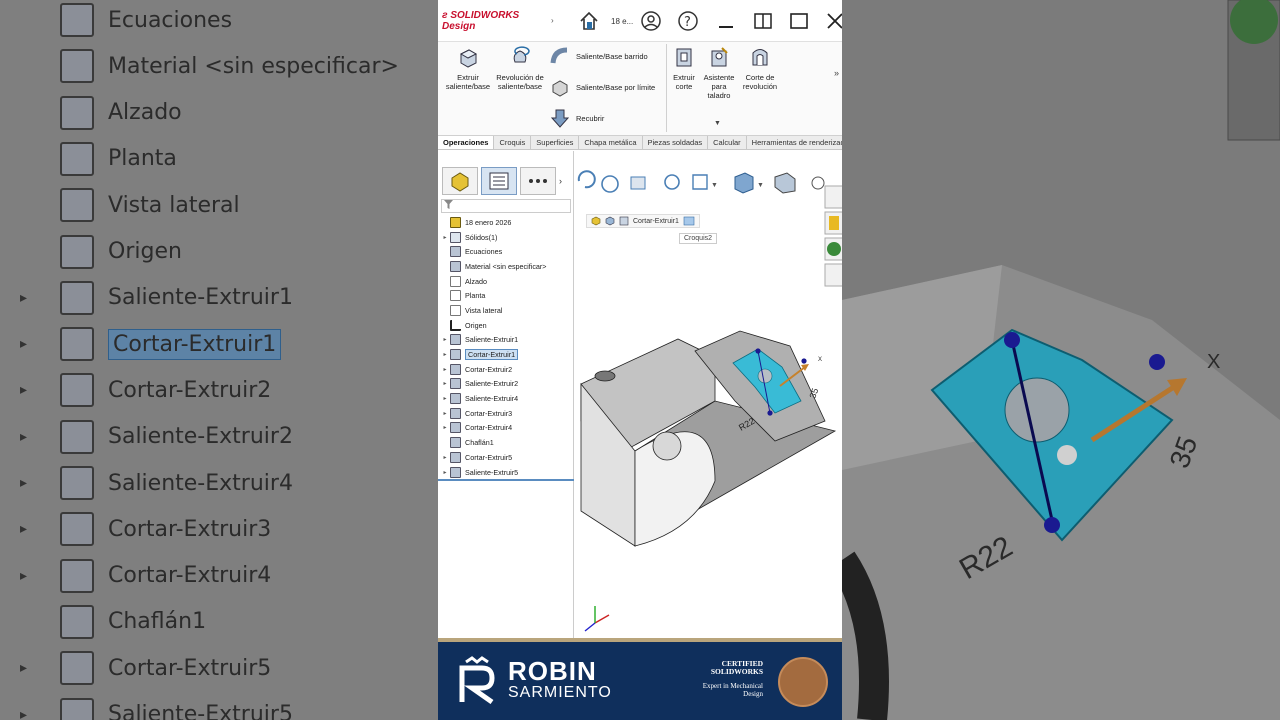 Image resolution: width=1280 pixels, height=720 pixels. Describe the element at coordinates (688, 21) in the screenshot. I see `help-icon: ?` at that location.